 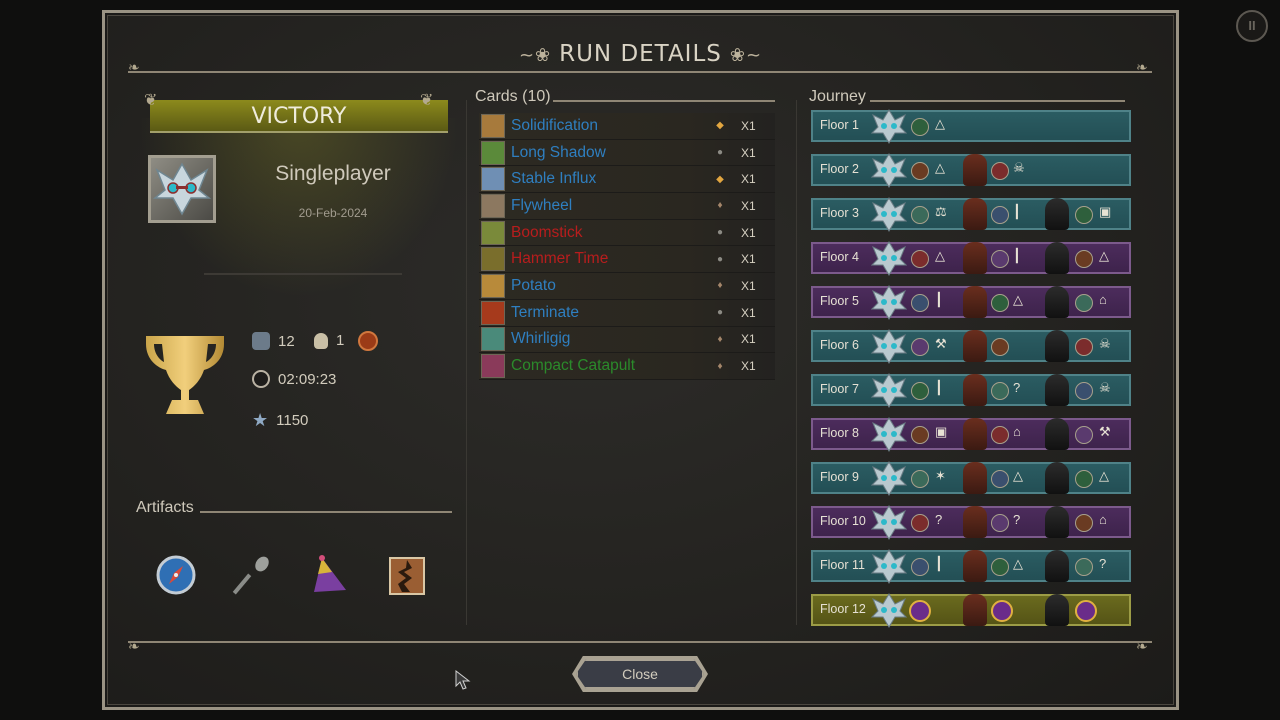 What do you see at coordinates (1105, 211) in the screenshot?
I see `room-type-icon: ▣` at bounding box center [1105, 211].